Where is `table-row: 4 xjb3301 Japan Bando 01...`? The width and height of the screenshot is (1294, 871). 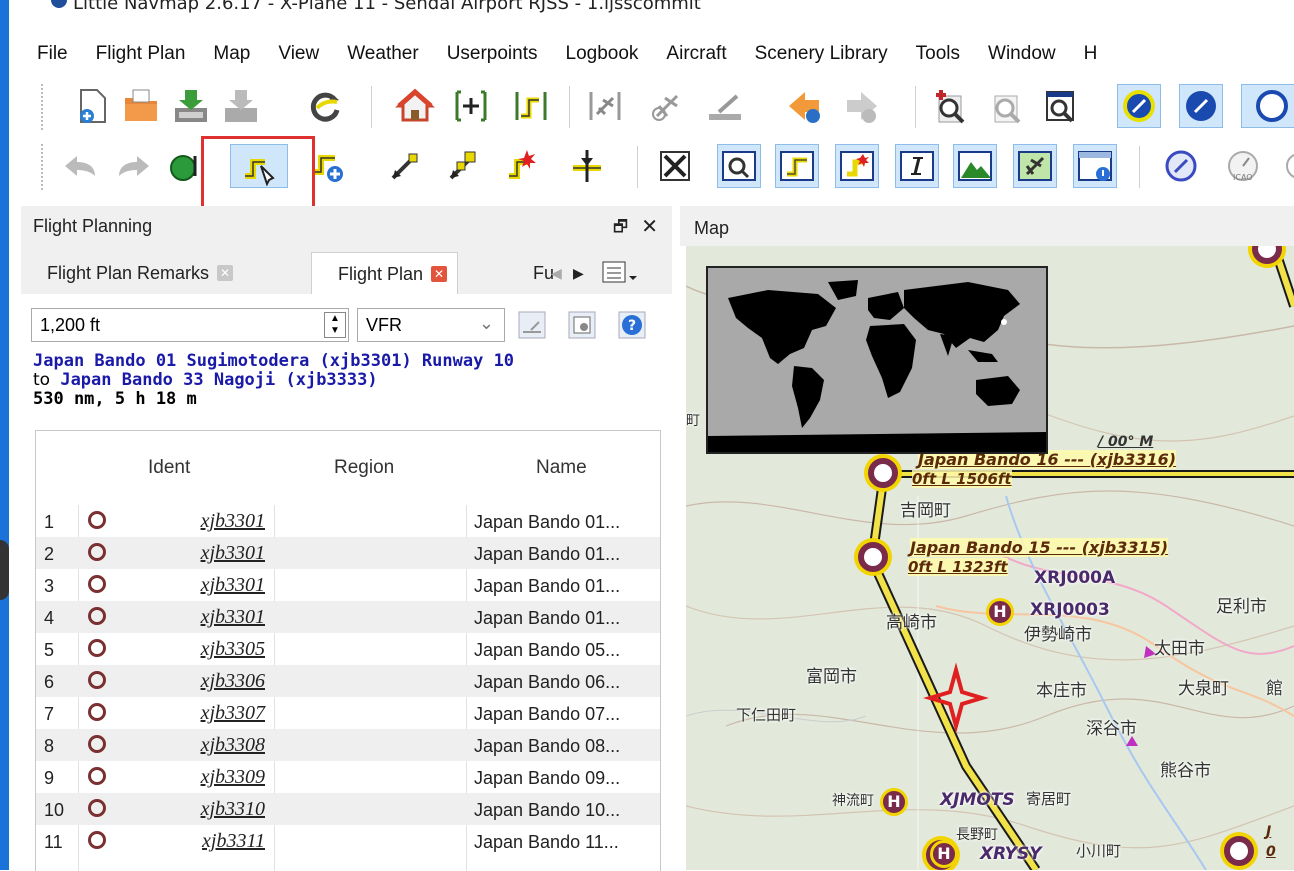
table-row: 4 xjb3301 Japan Bando 01... is located at coordinates (348, 617).